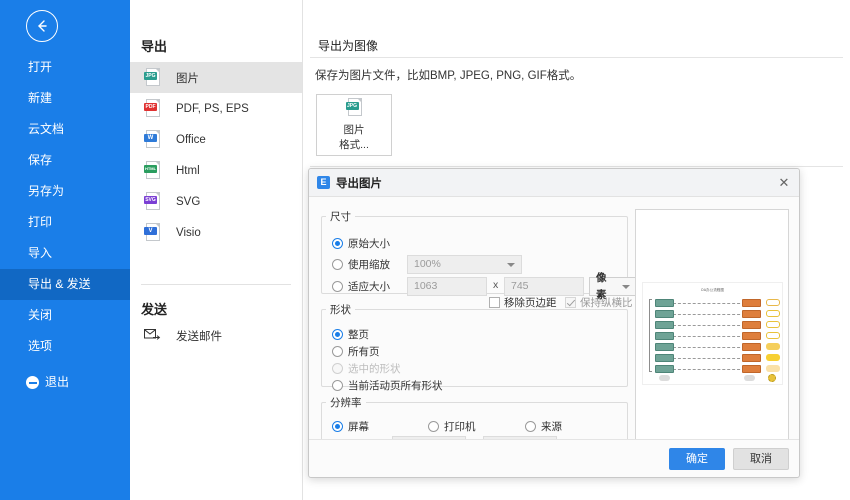  What do you see at coordinates (626, 286) in the screenshot?
I see `chevron-down-icon` at bounding box center [626, 286].